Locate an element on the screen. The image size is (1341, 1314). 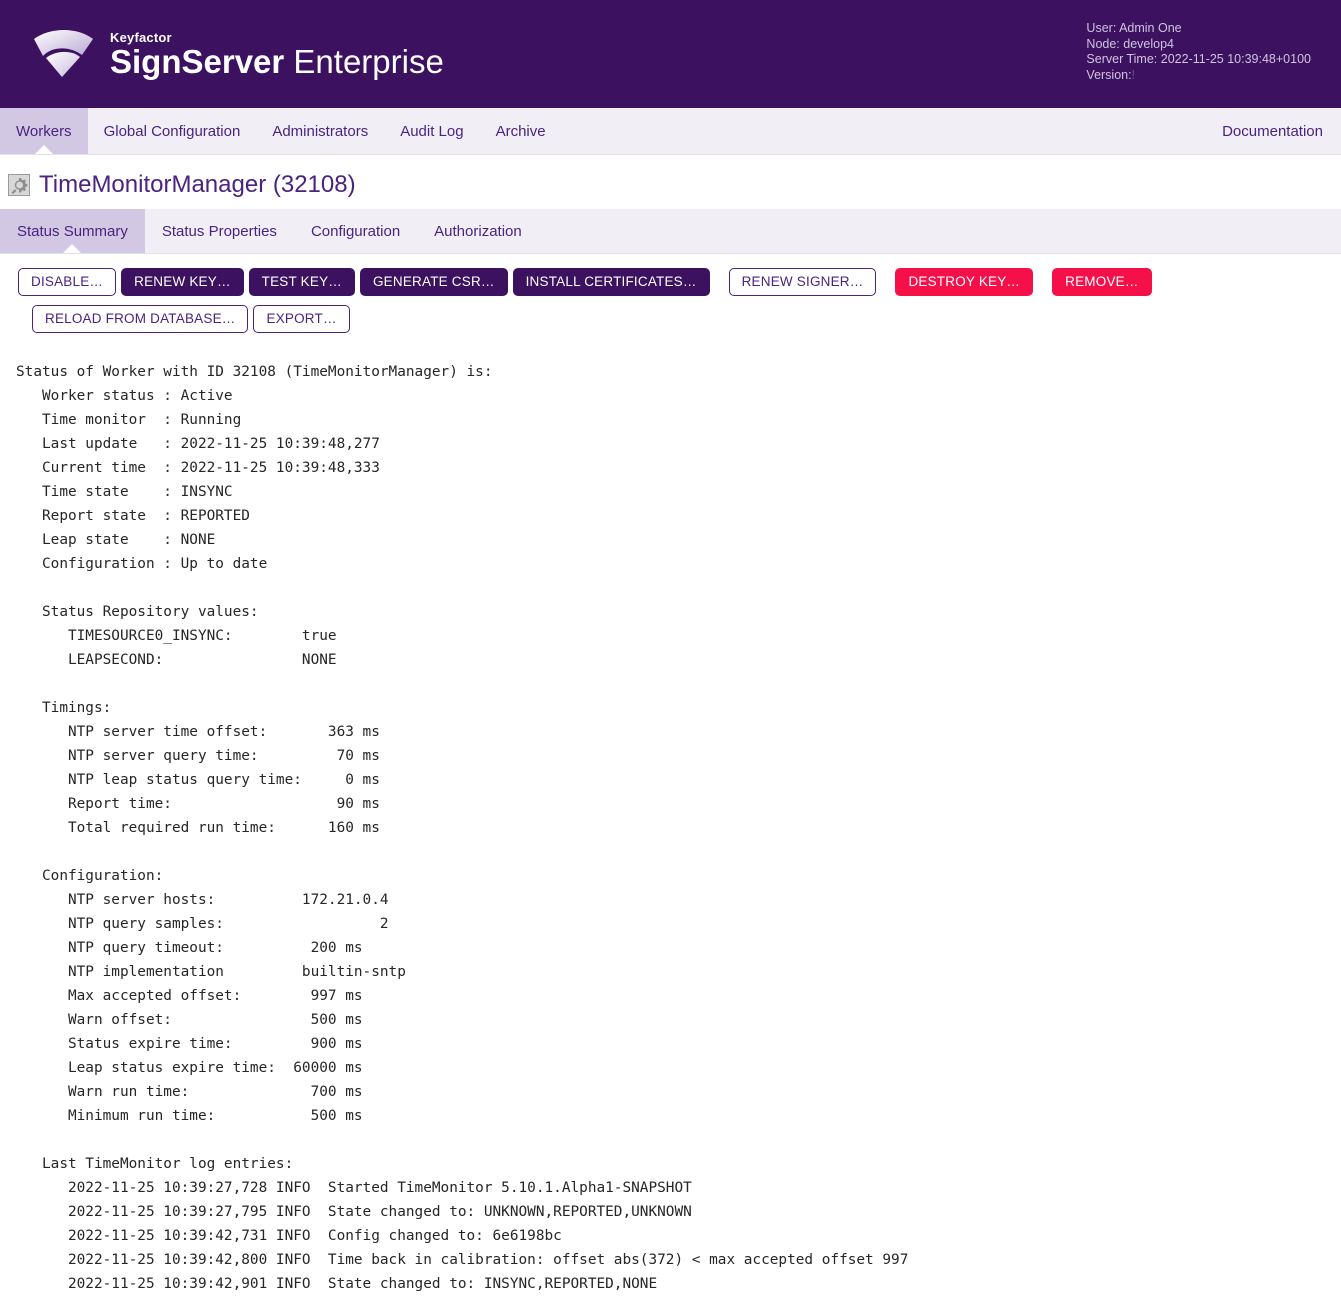
nav-item-global-configuration: Global Configuration is located at coordinates (172, 131).